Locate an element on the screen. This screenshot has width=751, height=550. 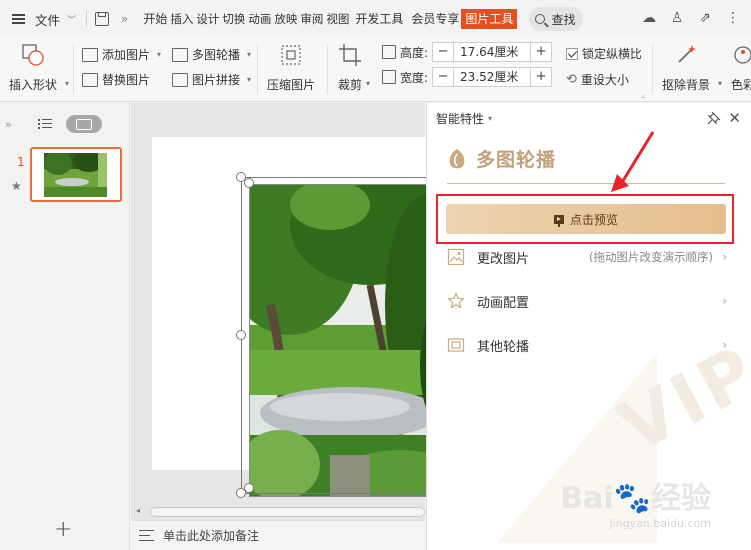
change-images-hint: (拖动图片改变演示顺序) is located at coordinates (651, 257).